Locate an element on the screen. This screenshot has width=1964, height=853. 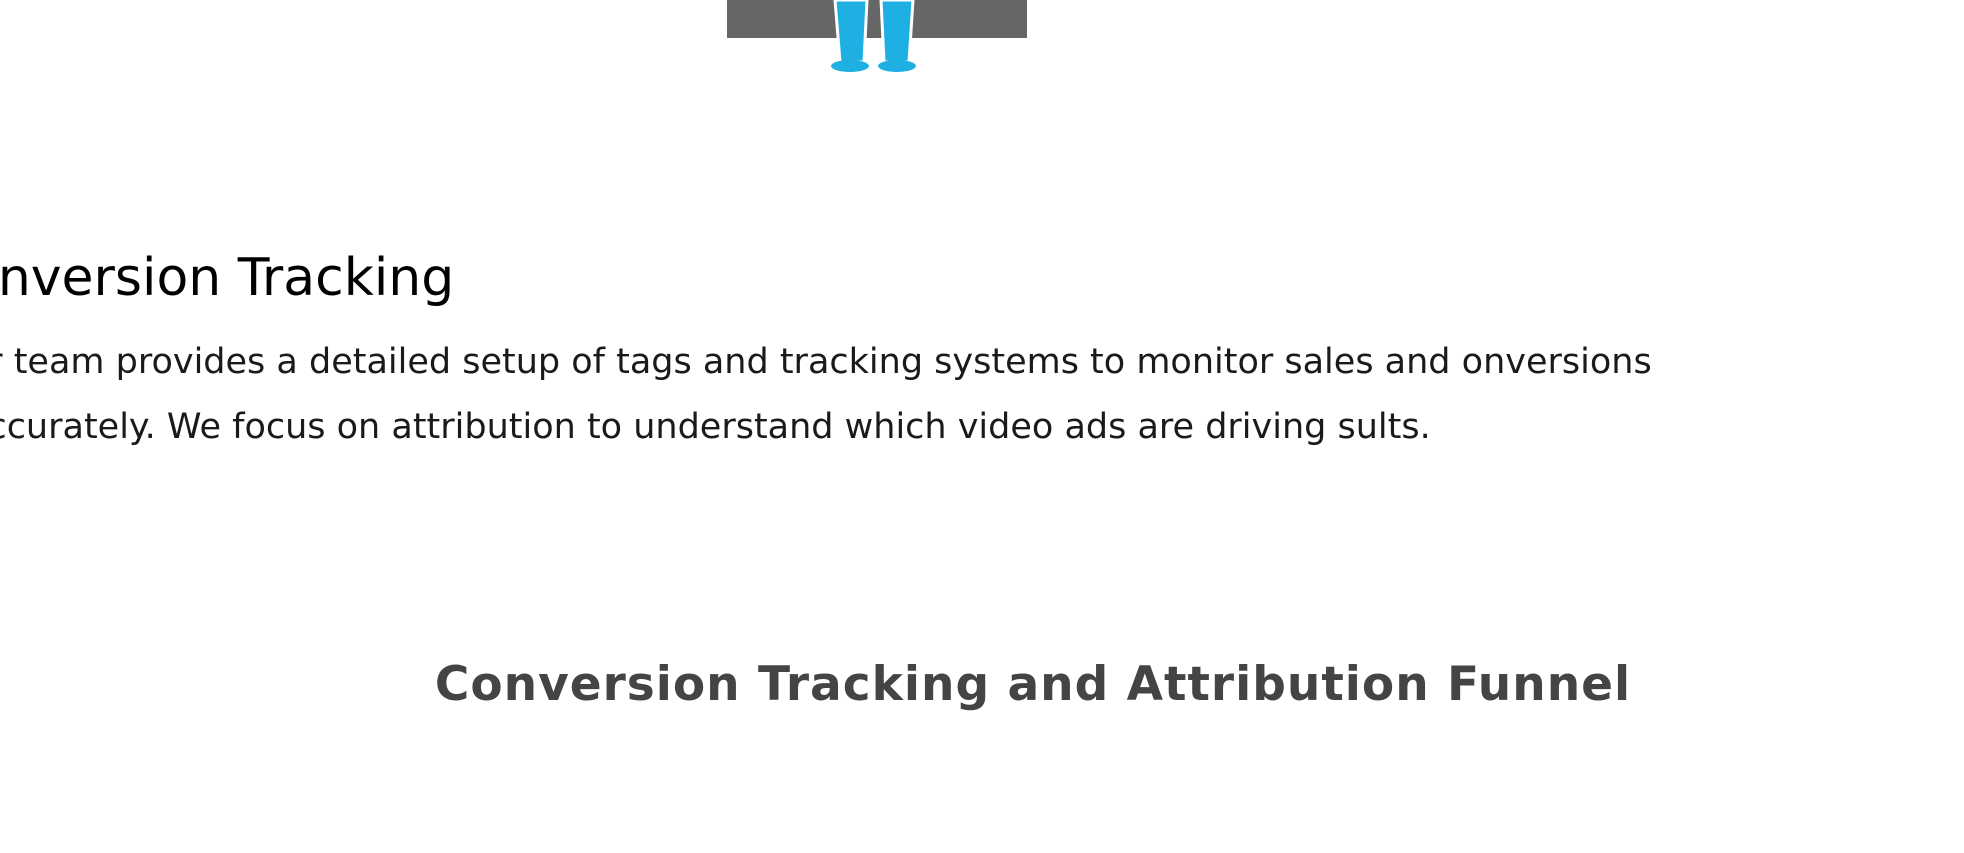
right-shoe-shape is located at coordinates (897, 66).